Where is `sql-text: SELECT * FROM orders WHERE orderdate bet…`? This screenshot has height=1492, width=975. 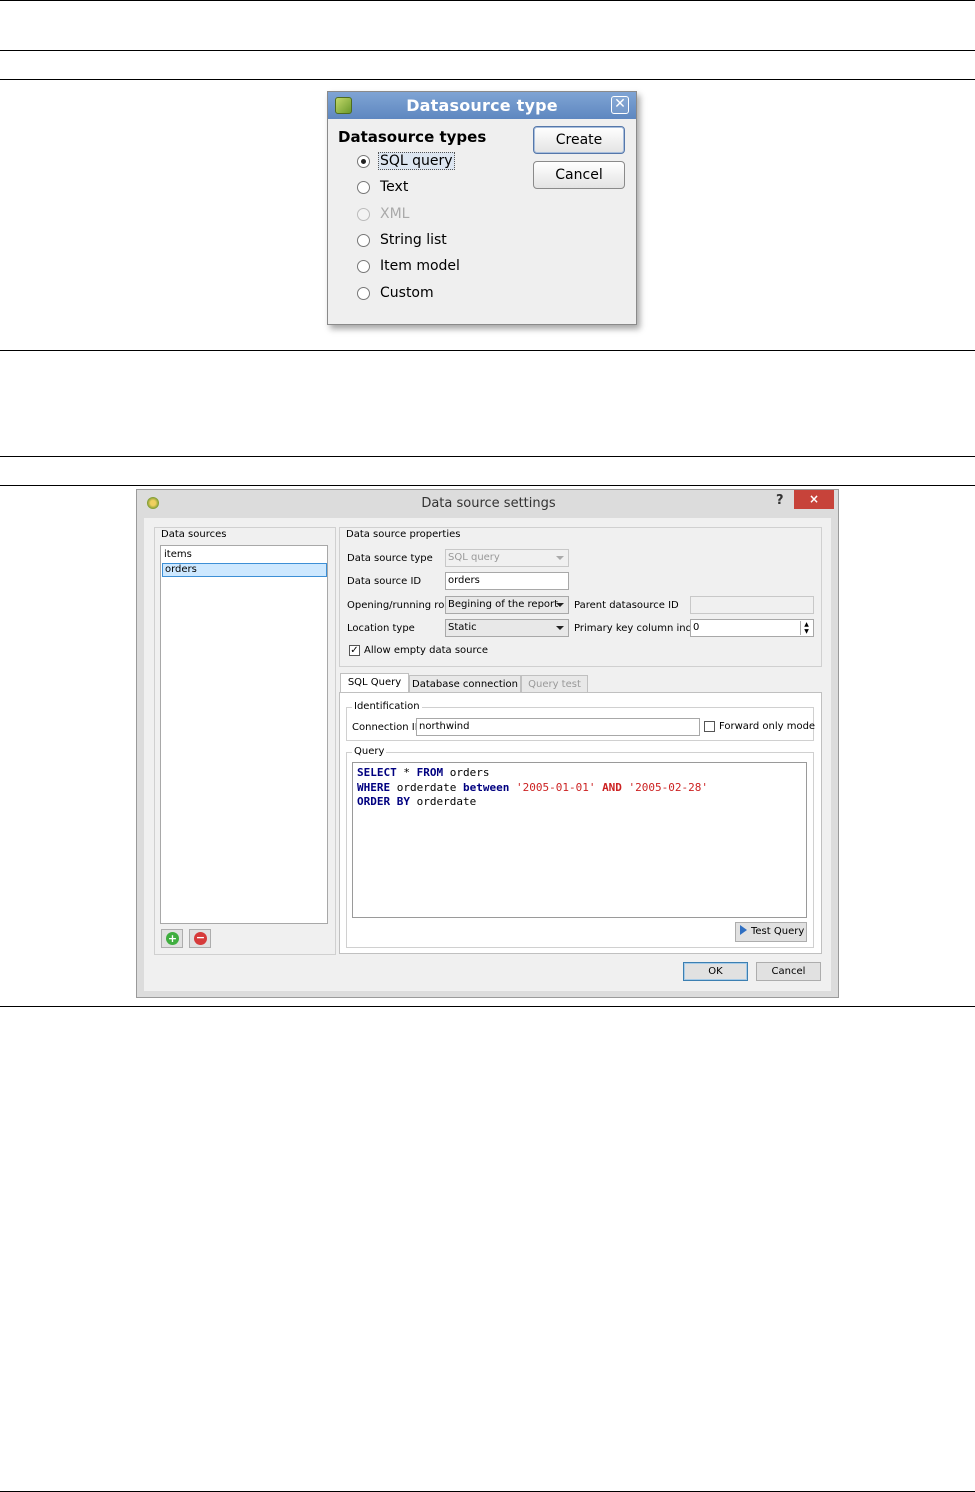
sql-text: SELECT * FROM orders WHERE orderdate bet… is located at coordinates (532, 788).